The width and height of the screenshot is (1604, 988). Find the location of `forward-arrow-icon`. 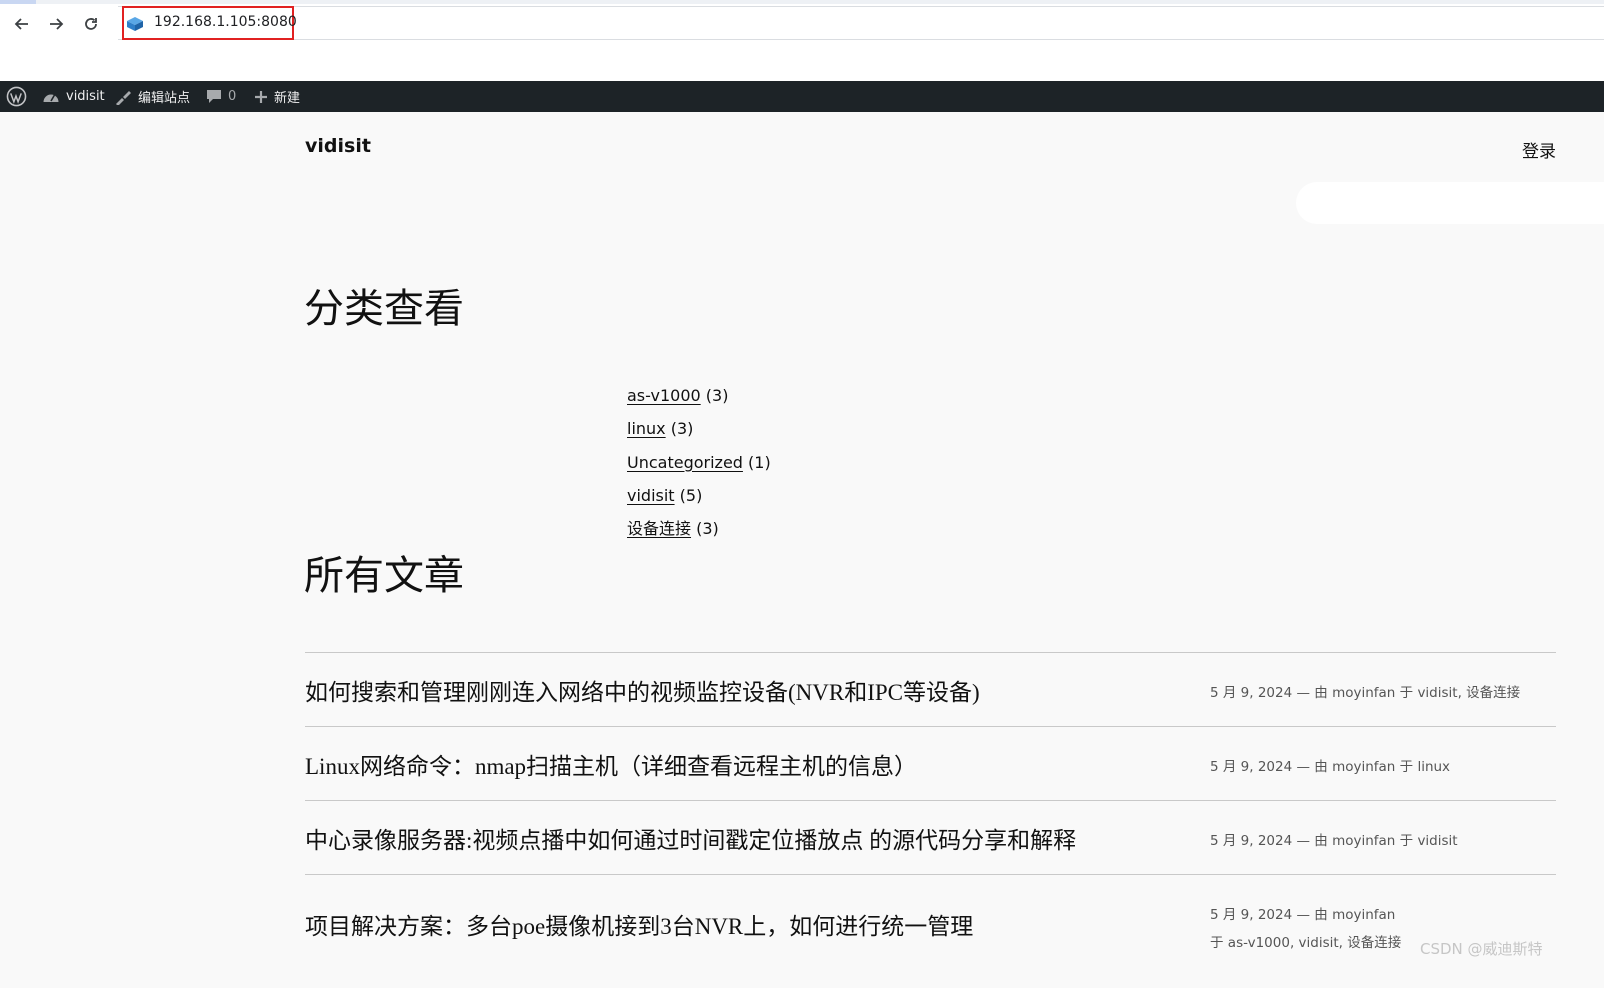

forward-arrow-icon is located at coordinates (57, 24).